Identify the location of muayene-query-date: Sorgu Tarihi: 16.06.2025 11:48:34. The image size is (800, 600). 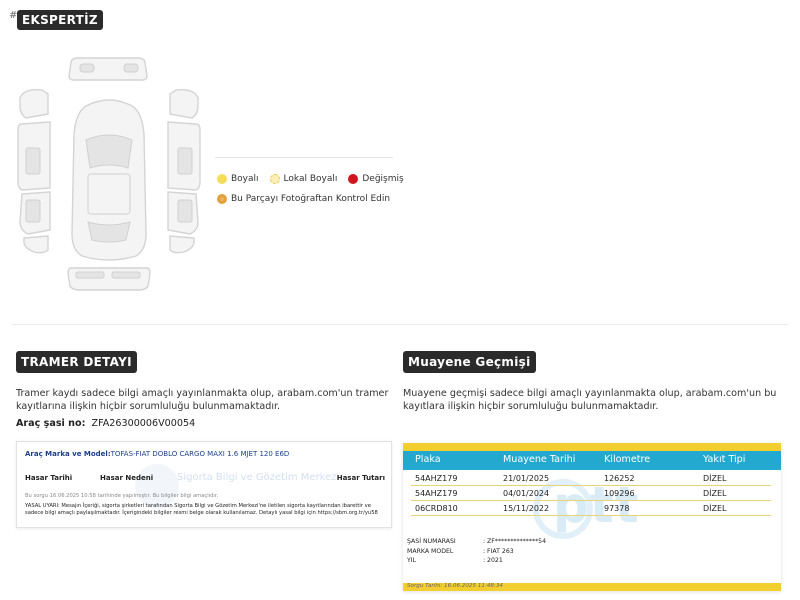
(455, 586).